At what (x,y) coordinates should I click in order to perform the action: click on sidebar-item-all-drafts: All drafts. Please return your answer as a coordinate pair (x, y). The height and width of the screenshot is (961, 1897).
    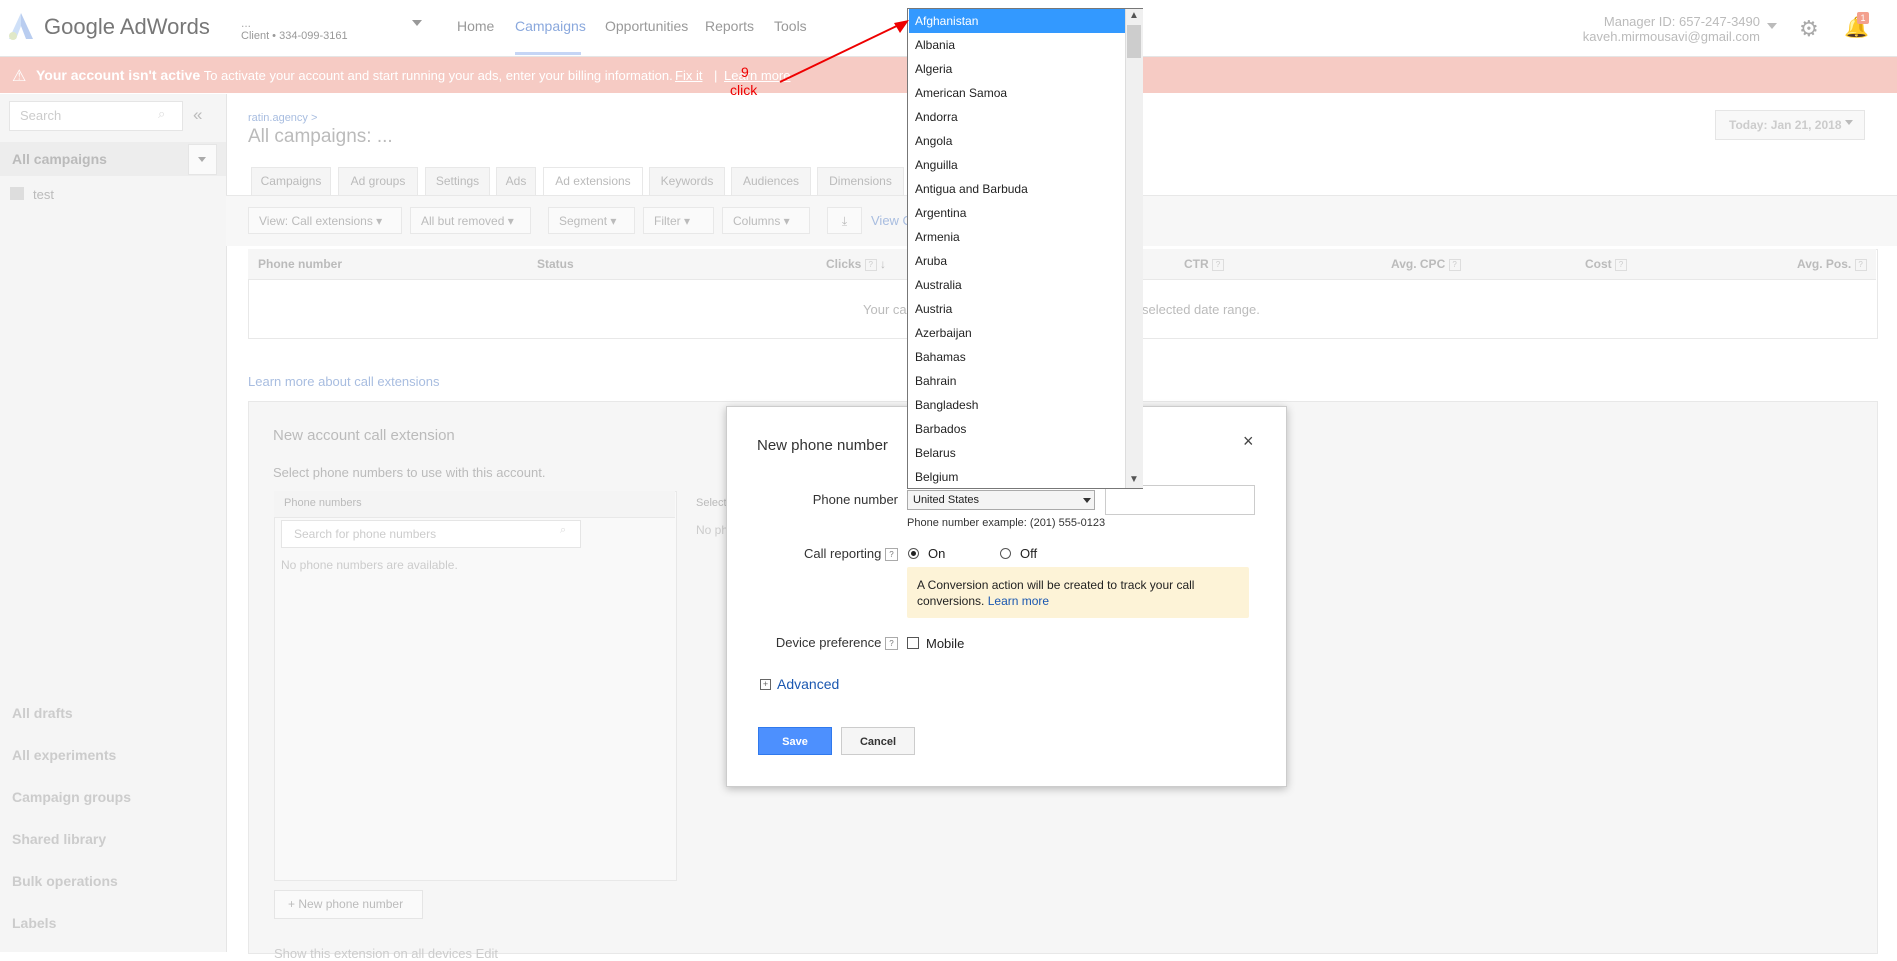
    Looking at the image, I should click on (42, 713).